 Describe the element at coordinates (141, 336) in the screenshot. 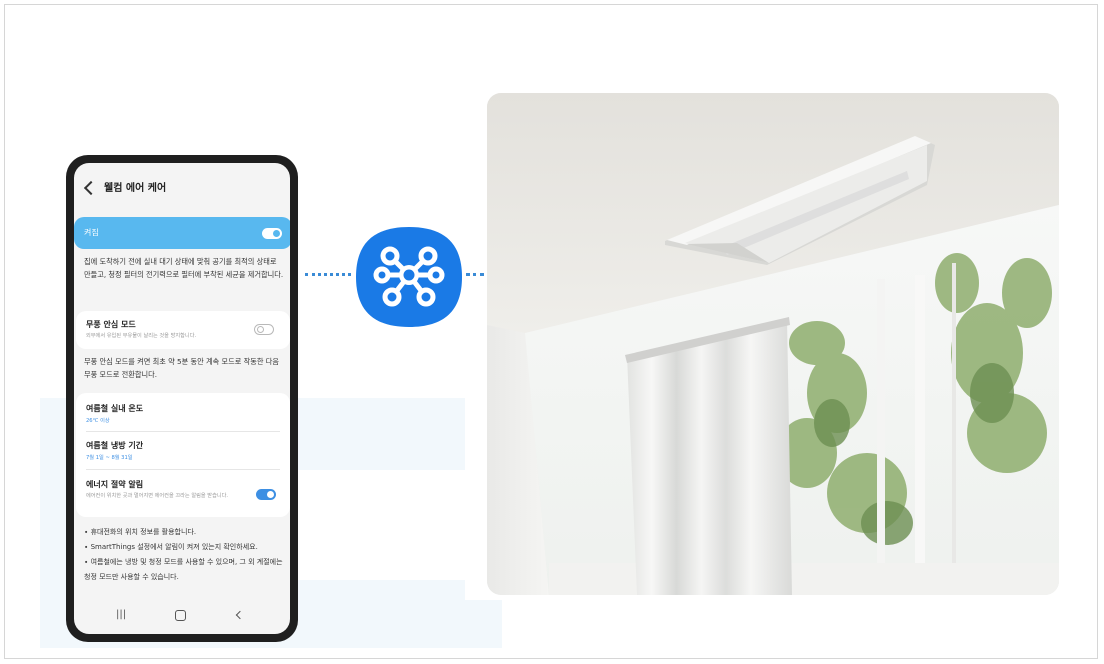

I see `windless-mode-subtitle: 외부에서 유입된 부유물이 날리는 것을 방지합니다.` at that location.